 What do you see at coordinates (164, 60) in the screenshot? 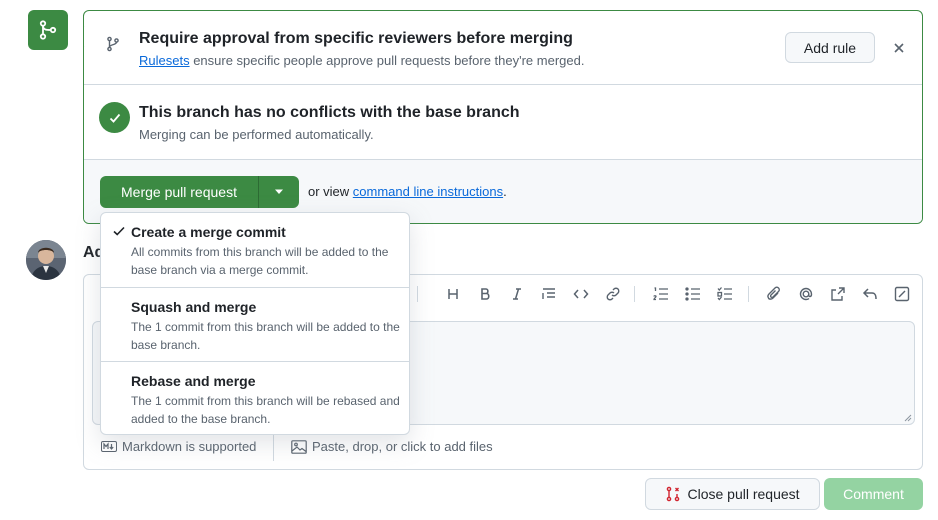
I see `rulesets-link: Rulesets` at bounding box center [164, 60].